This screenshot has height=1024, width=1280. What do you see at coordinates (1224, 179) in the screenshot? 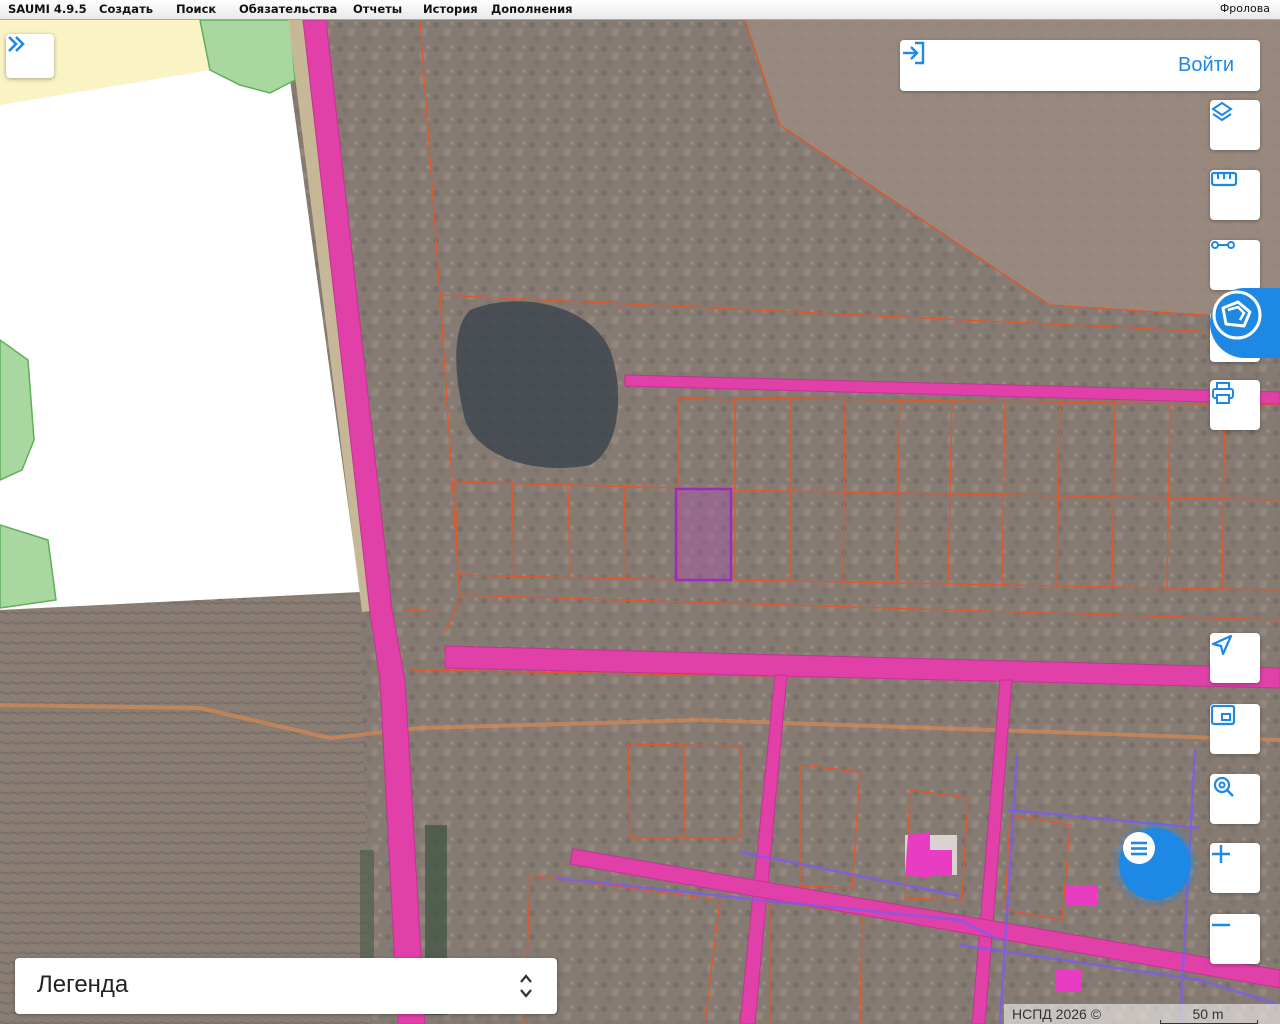
I see `ruler-icon` at bounding box center [1224, 179].